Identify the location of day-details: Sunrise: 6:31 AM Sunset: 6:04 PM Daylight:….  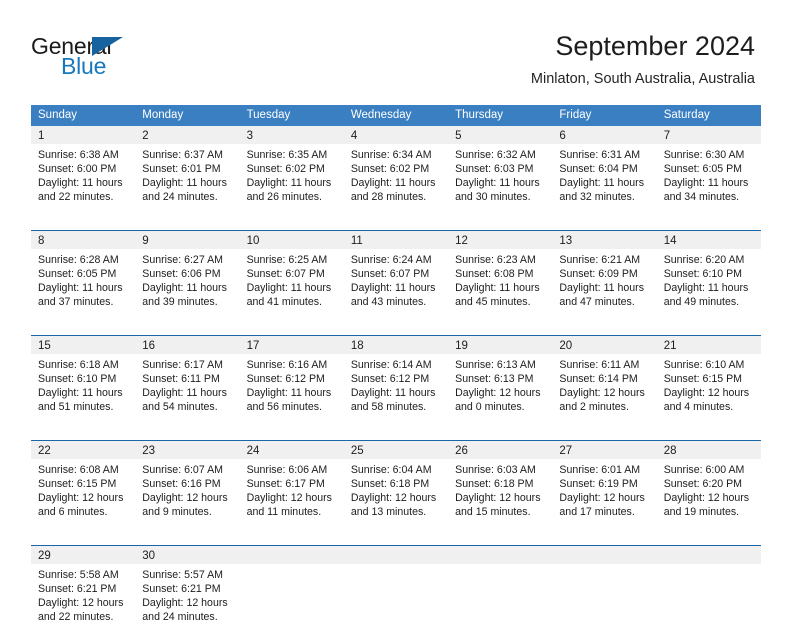
(604, 180).